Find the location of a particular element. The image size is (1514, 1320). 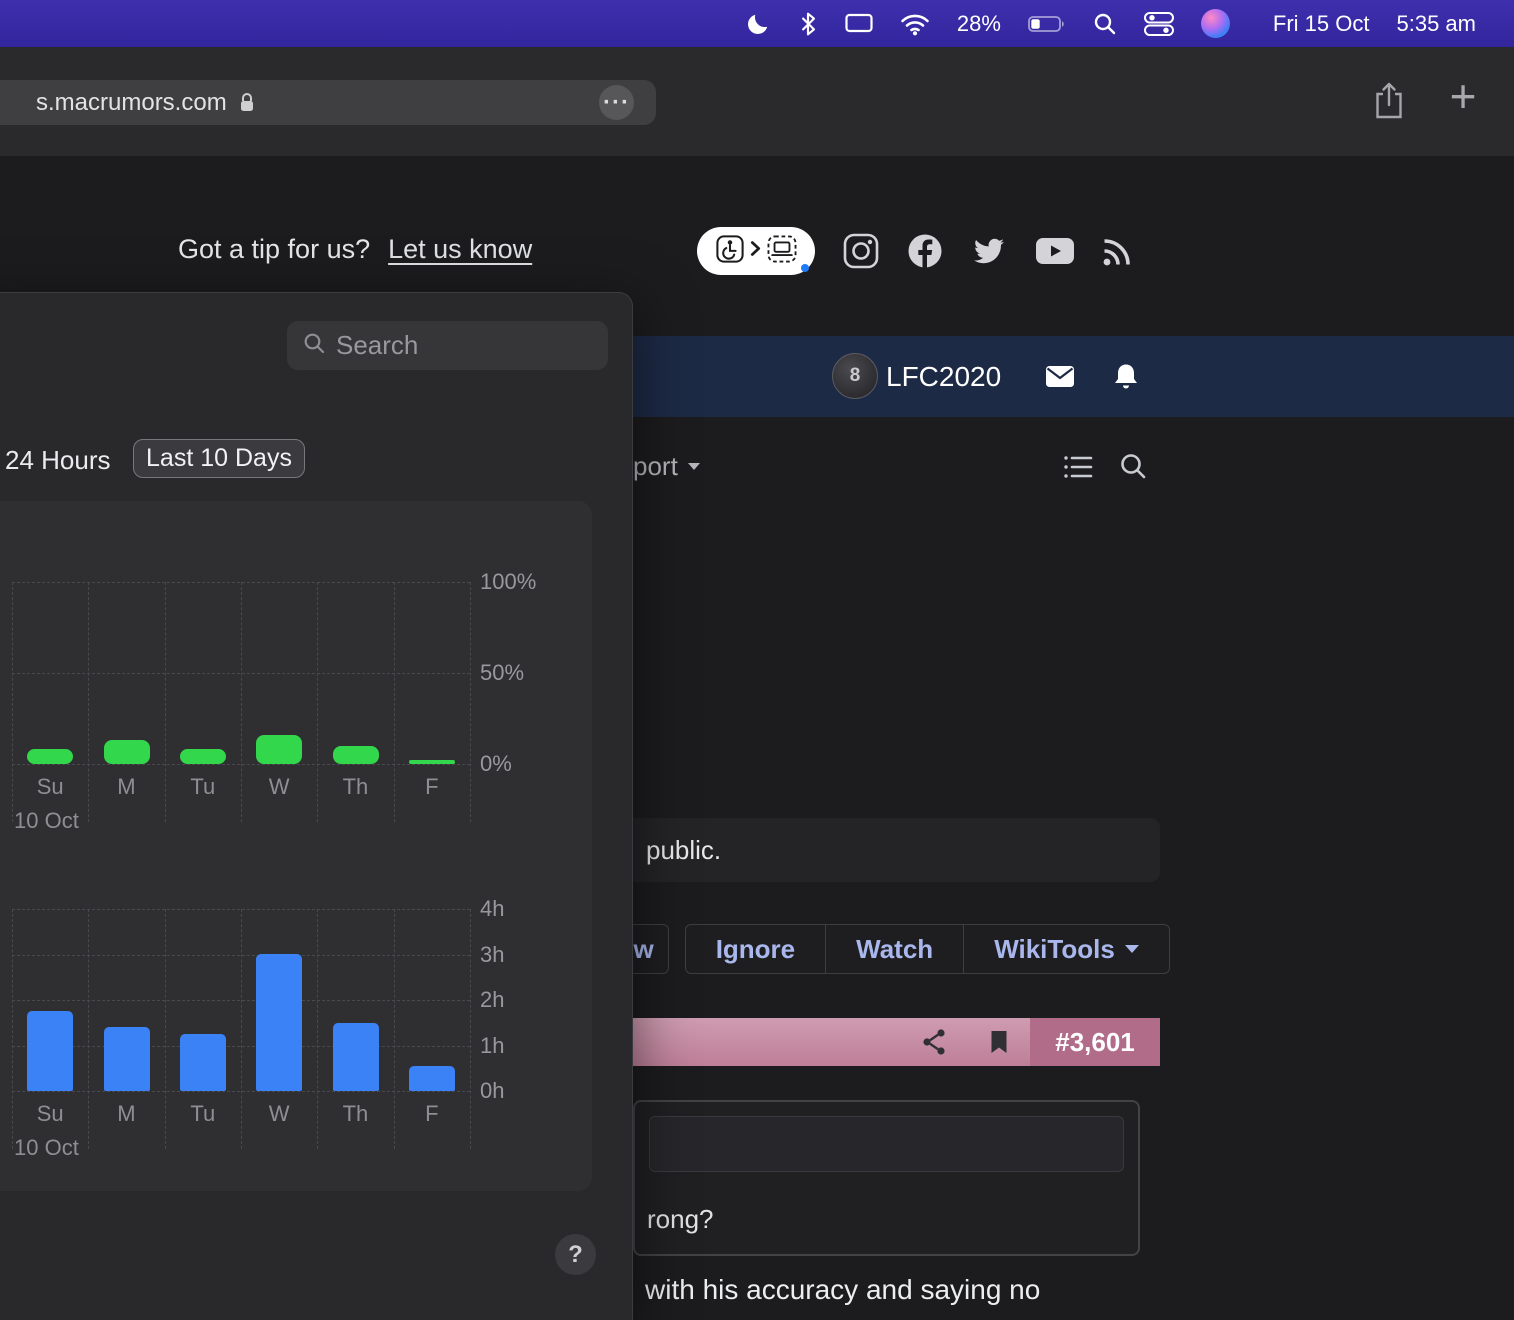

bar-F is located at coordinates (431, 762).